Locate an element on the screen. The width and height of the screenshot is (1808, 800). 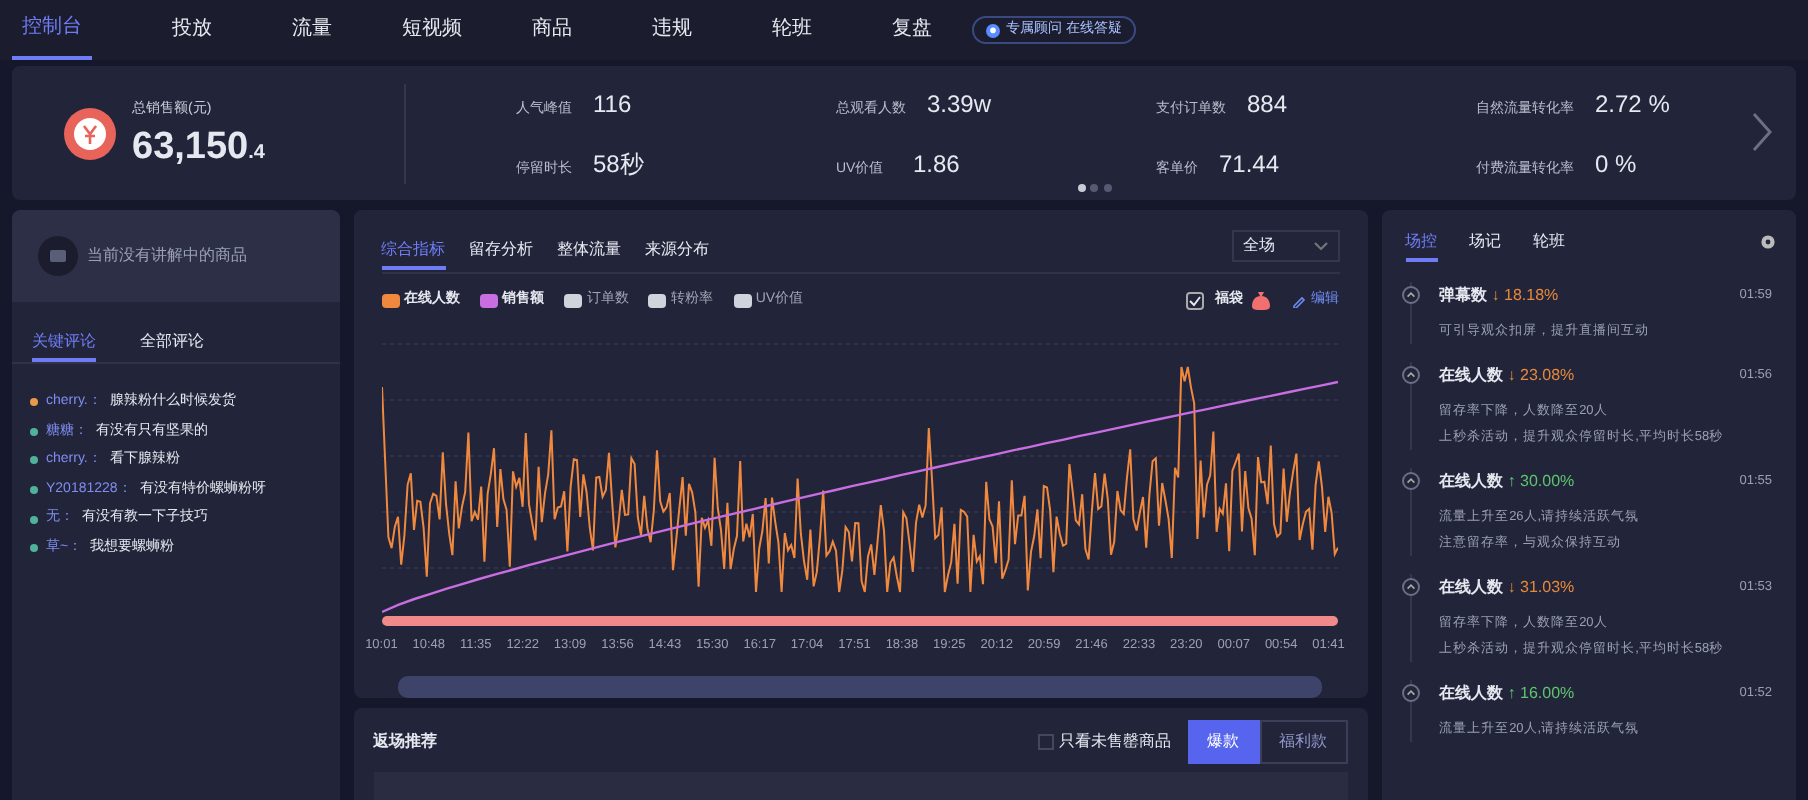
pencil-icon is located at coordinates (1299, 300).